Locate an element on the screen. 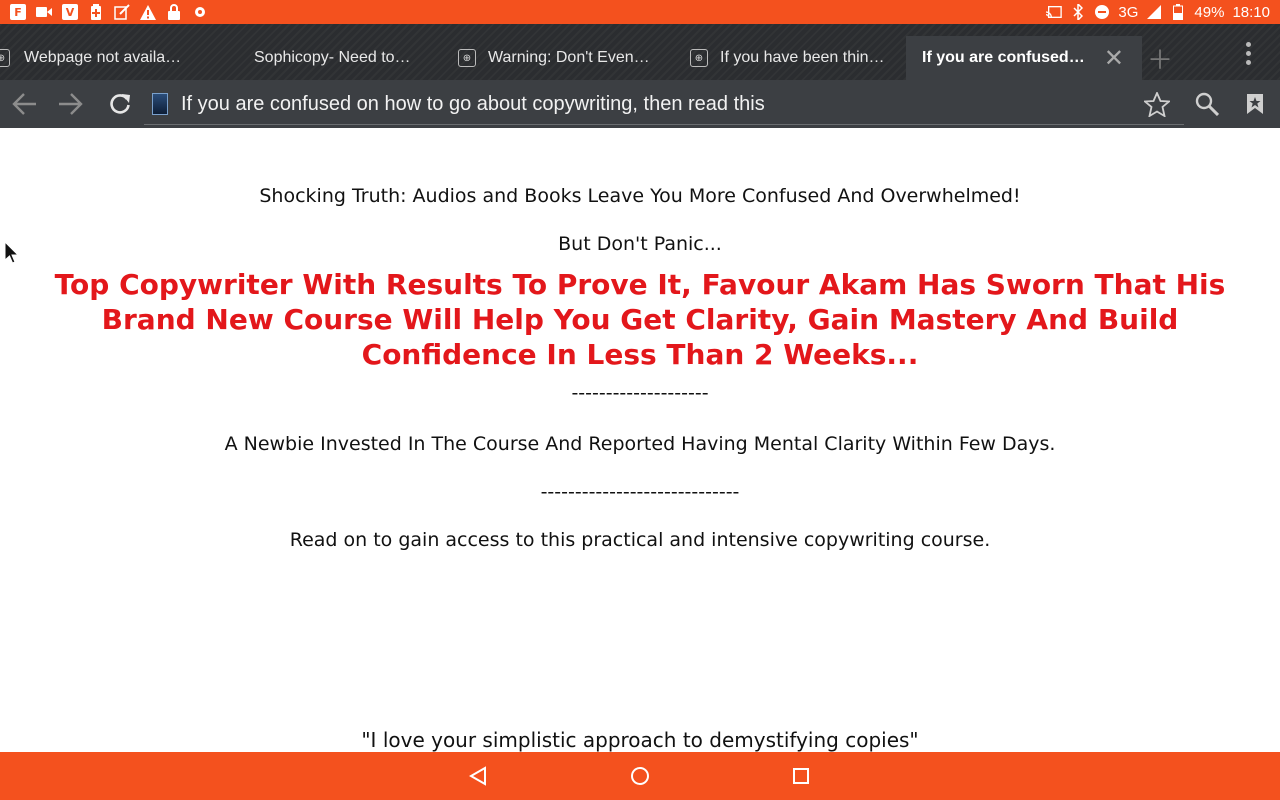 The image size is (1280, 800). warning-icon is located at coordinates (148, 12).